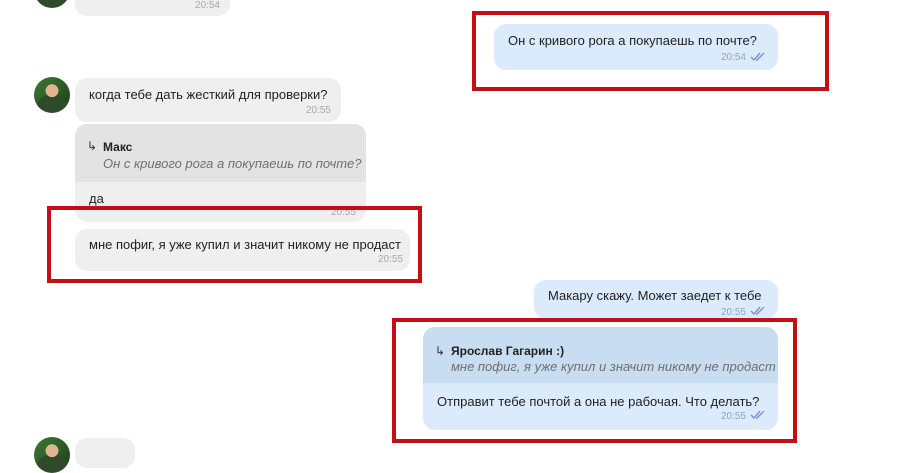 Image resolution: width=897 pixels, height=473 pixels. What do you see at coordinates (655, 295) in the screenshot?
I see `message-text: Макару скажу. Может заедет к тебе` at bounding box center [655, 295].